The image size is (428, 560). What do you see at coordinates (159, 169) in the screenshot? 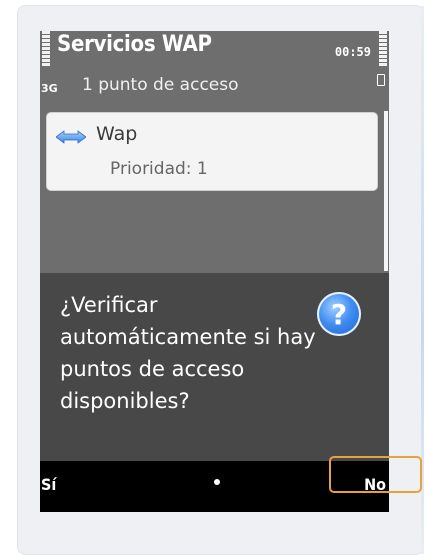
I see `list-item-detail: Prioridad: 1` at bounding box center [159, 169].